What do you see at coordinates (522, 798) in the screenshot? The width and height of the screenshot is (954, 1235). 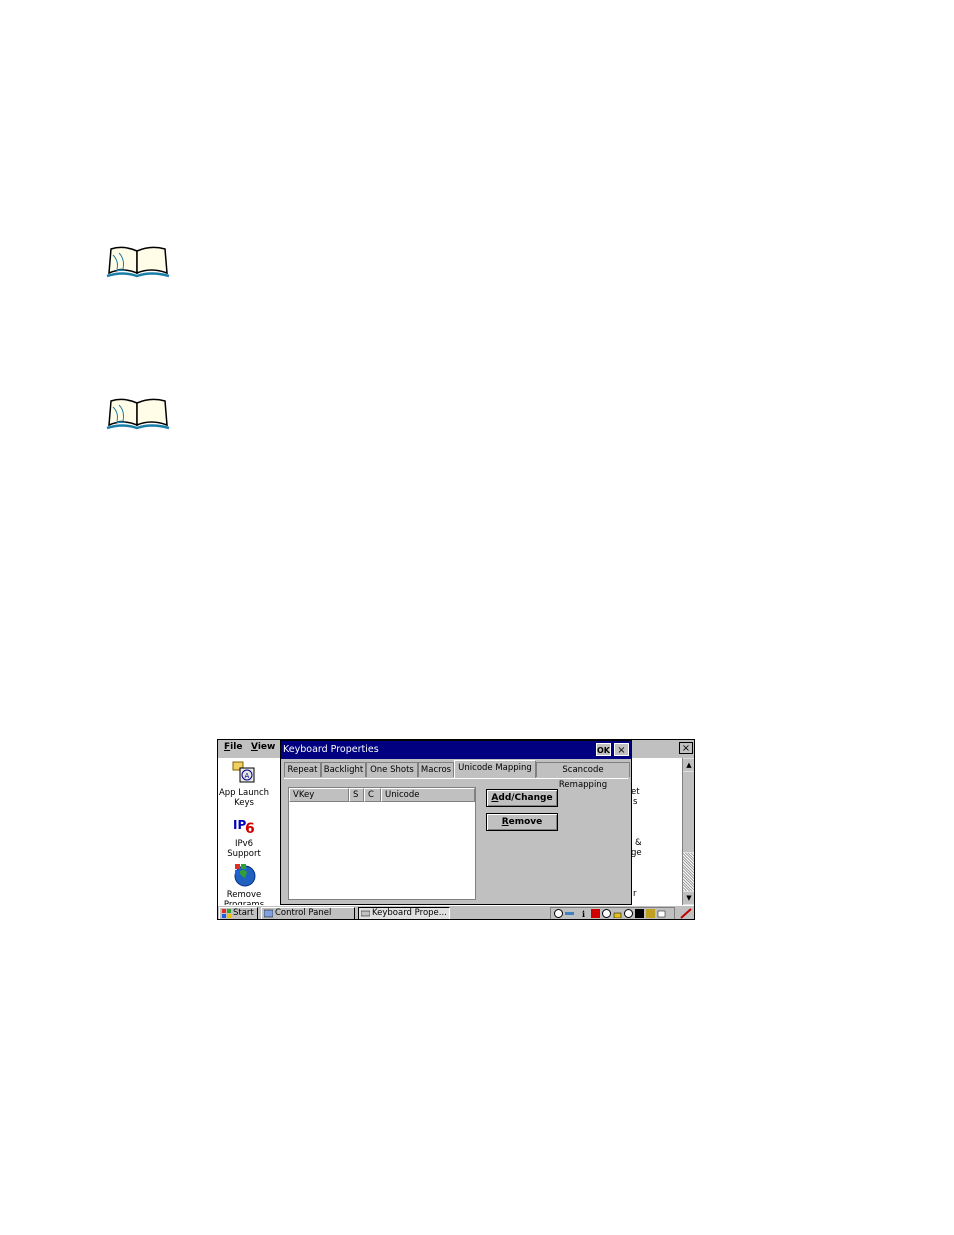 I see `add-change-button: Add/Change` at bounding box center [522, 798].